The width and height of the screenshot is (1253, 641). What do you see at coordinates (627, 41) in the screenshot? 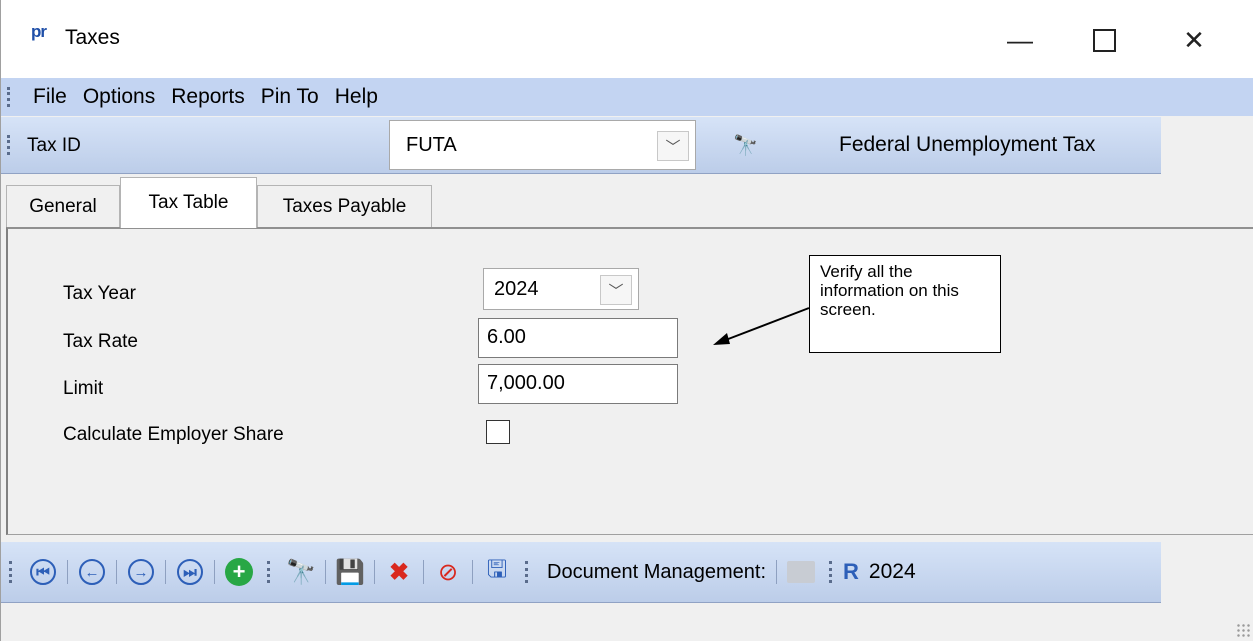
I see `title-bar: pr Taxes — ✕` at bounding box center [627, 41].